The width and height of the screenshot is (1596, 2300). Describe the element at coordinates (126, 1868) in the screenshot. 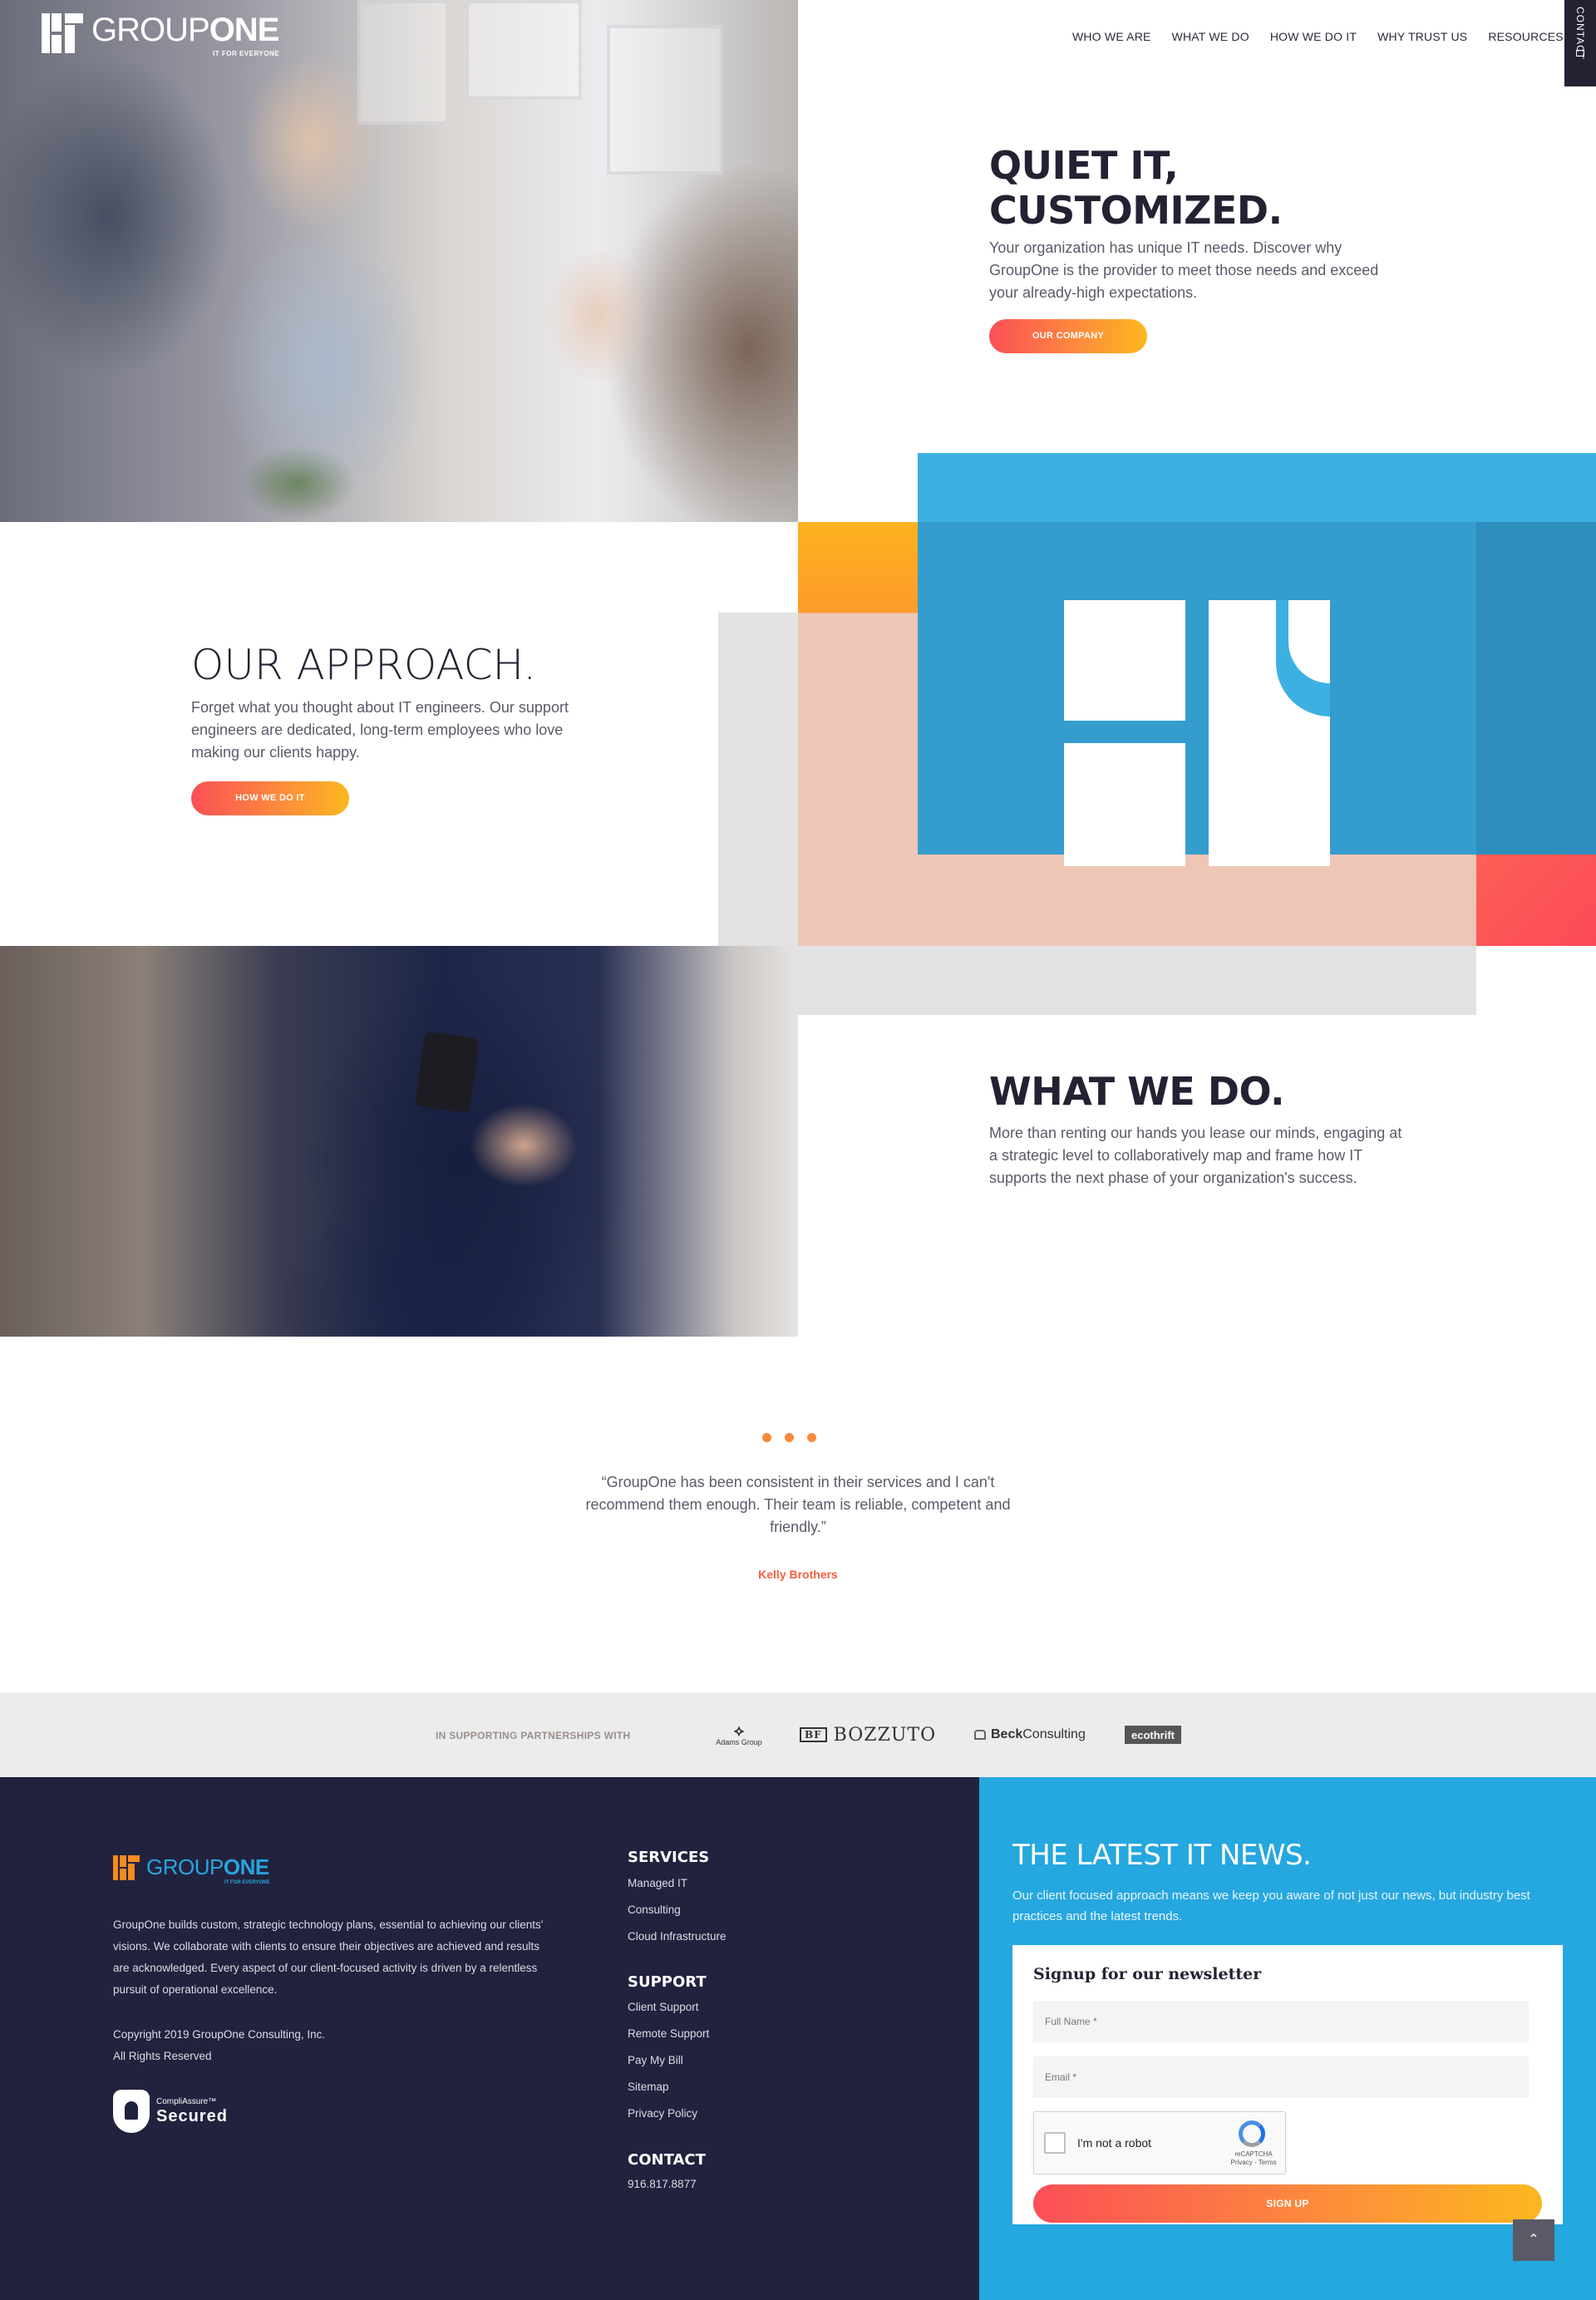

I see `footer-groupone-logo-icon` at that location.